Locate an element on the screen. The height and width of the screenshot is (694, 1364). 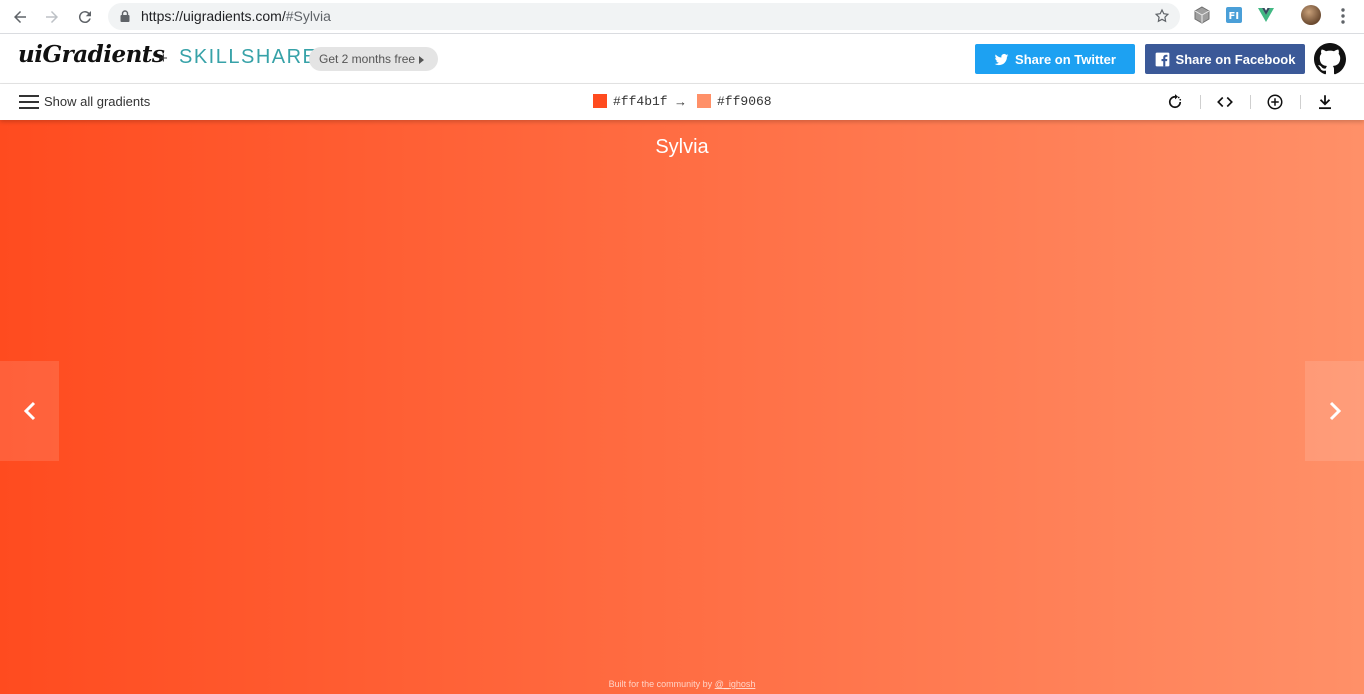
svg-text: FI is located at coordinates (1234, 16).